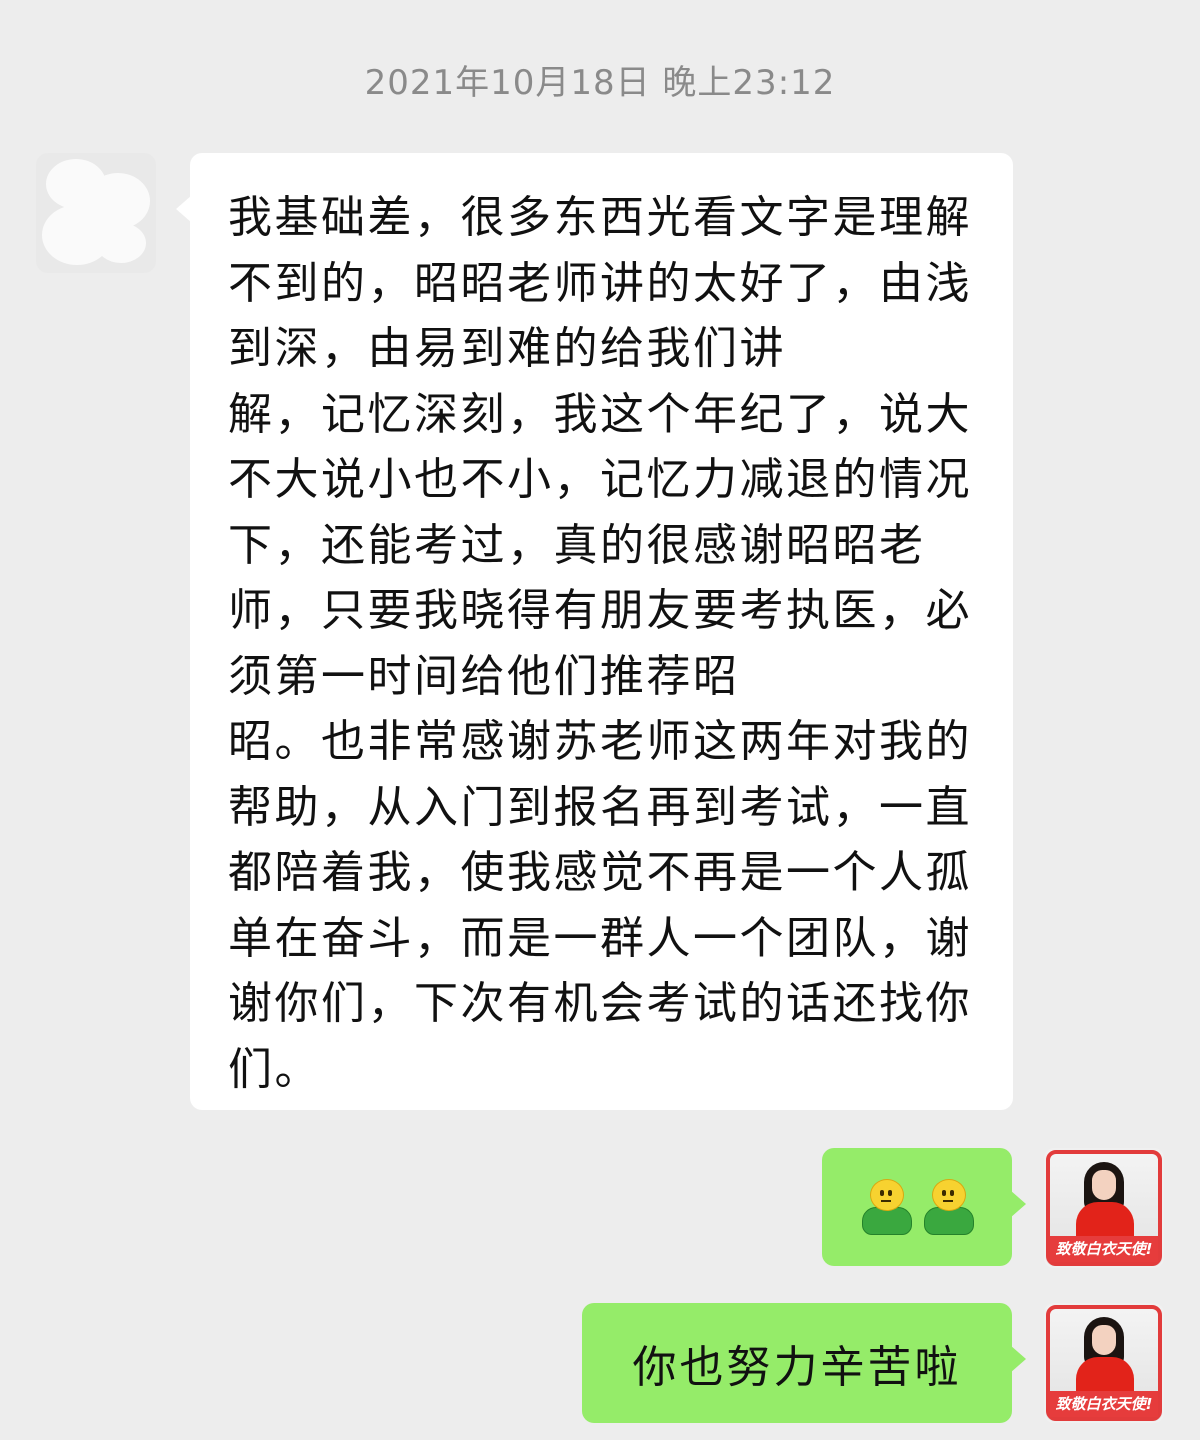 This screenshot has width=1200, height=1440. Describe the element at coordinates (96, 213) in the screenshot. I see `contact-avatar` at that location.